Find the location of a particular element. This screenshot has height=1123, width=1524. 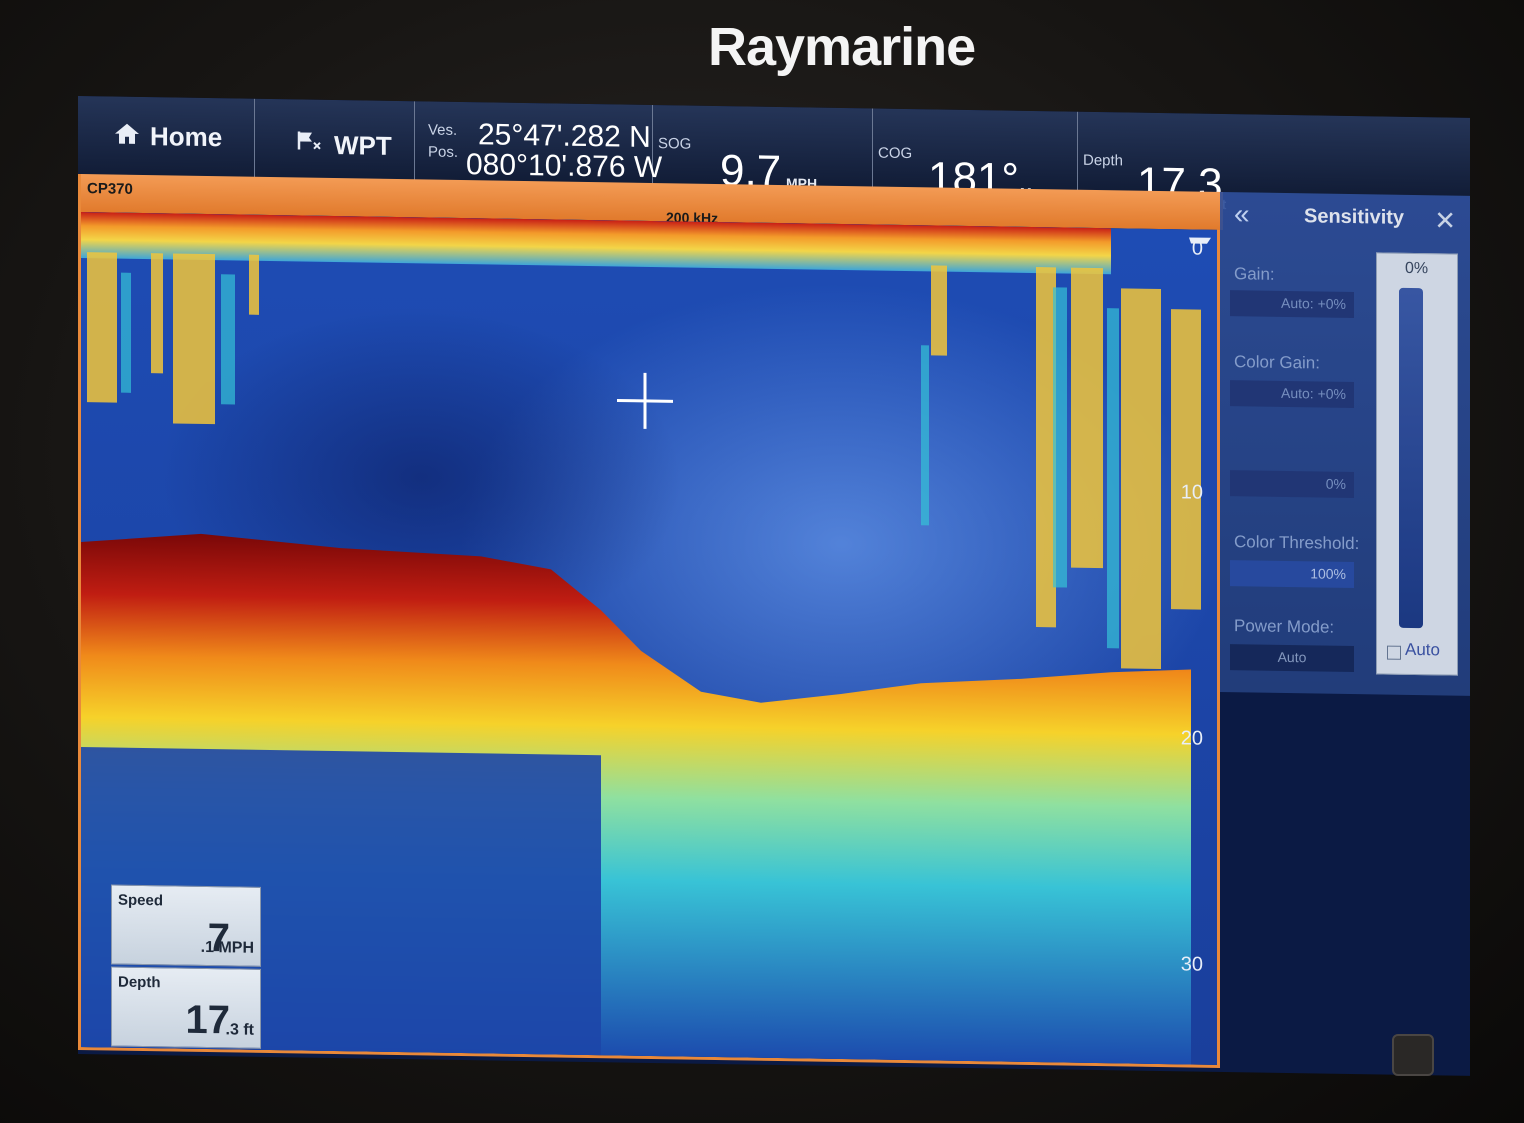

color-gain-label: Color Gain: is located at coordinates (1277, 362).